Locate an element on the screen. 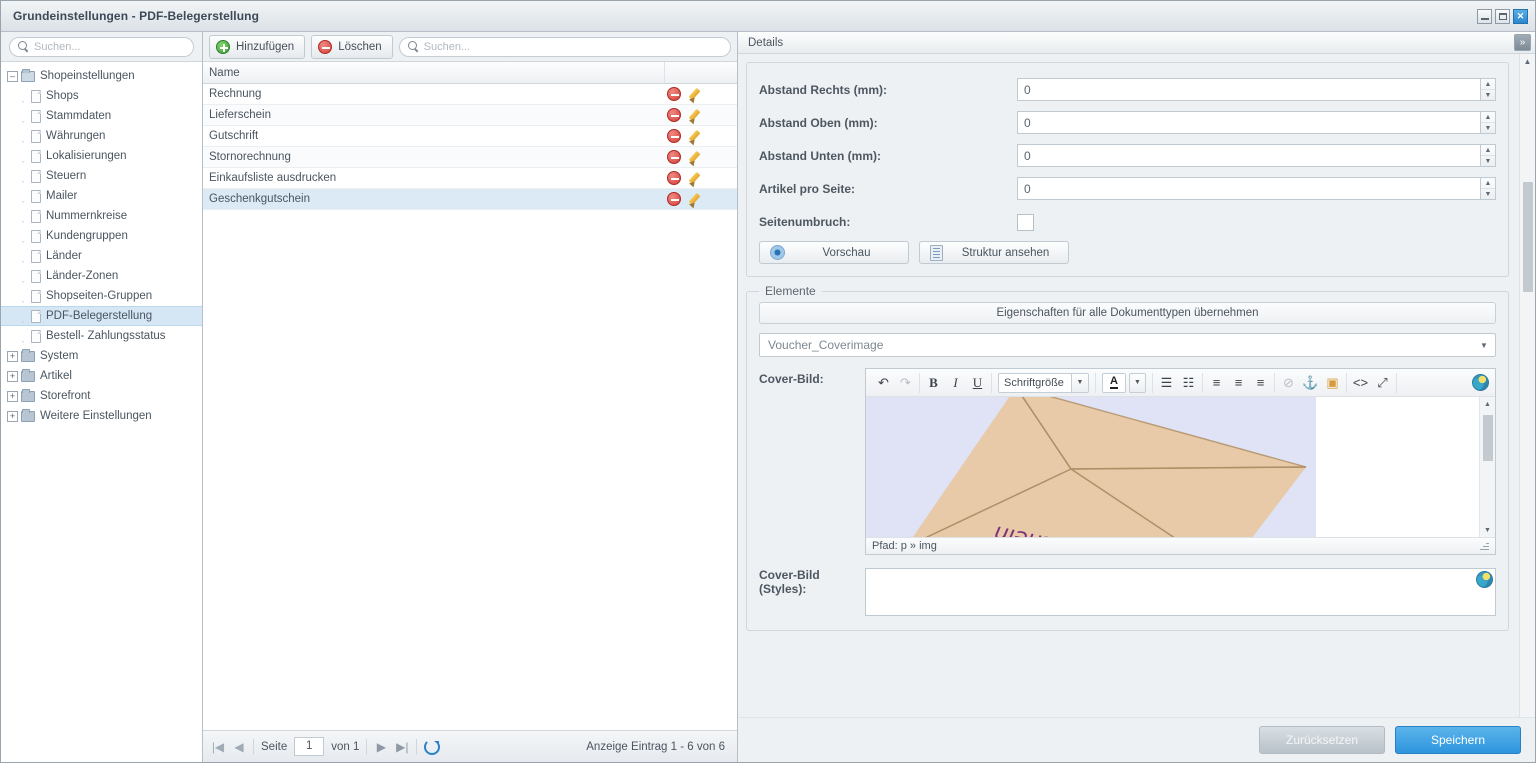 The height and width of the screenshot is (763, 1536). tree-item-artikel: + Artikel is located at coordinates (101, 376).